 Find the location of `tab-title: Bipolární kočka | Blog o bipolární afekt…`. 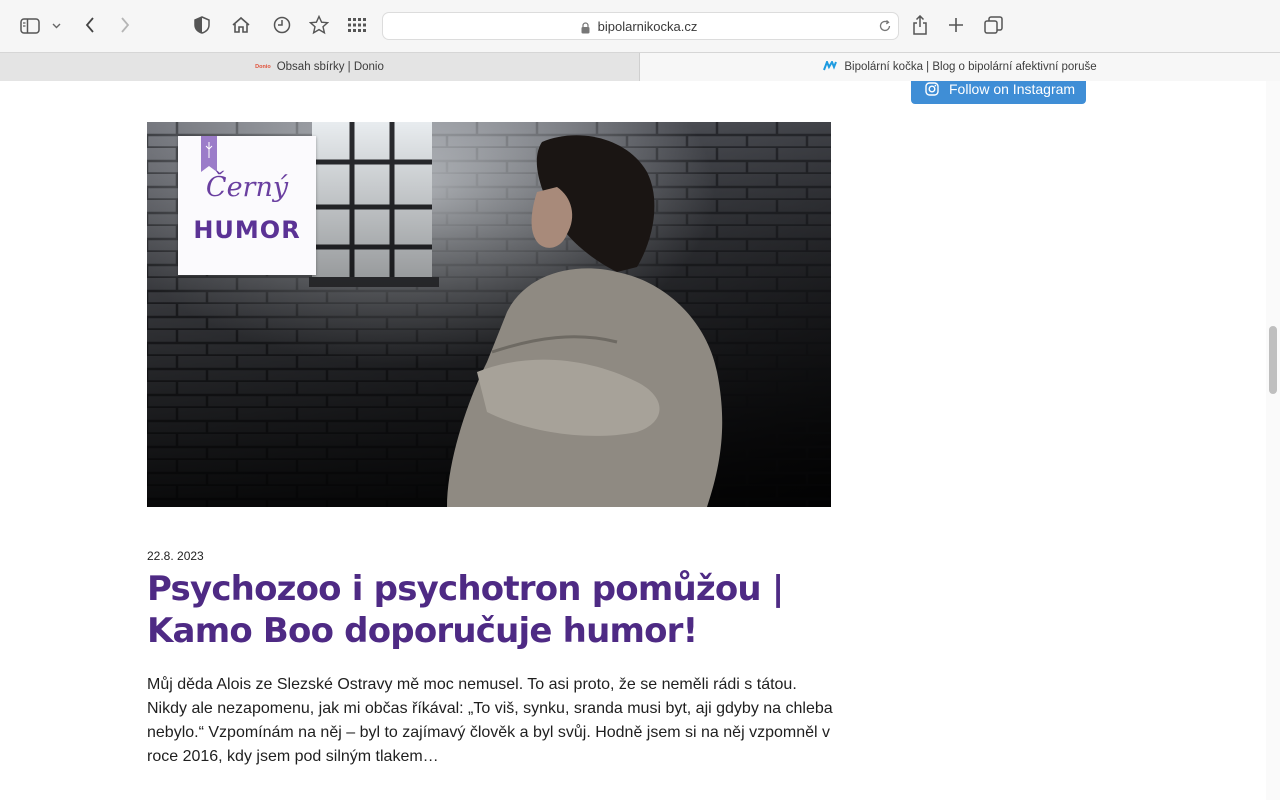

tab-title: Bipolární kočka | Blog o bipolární afekt… is located at coordinates (970, 67).